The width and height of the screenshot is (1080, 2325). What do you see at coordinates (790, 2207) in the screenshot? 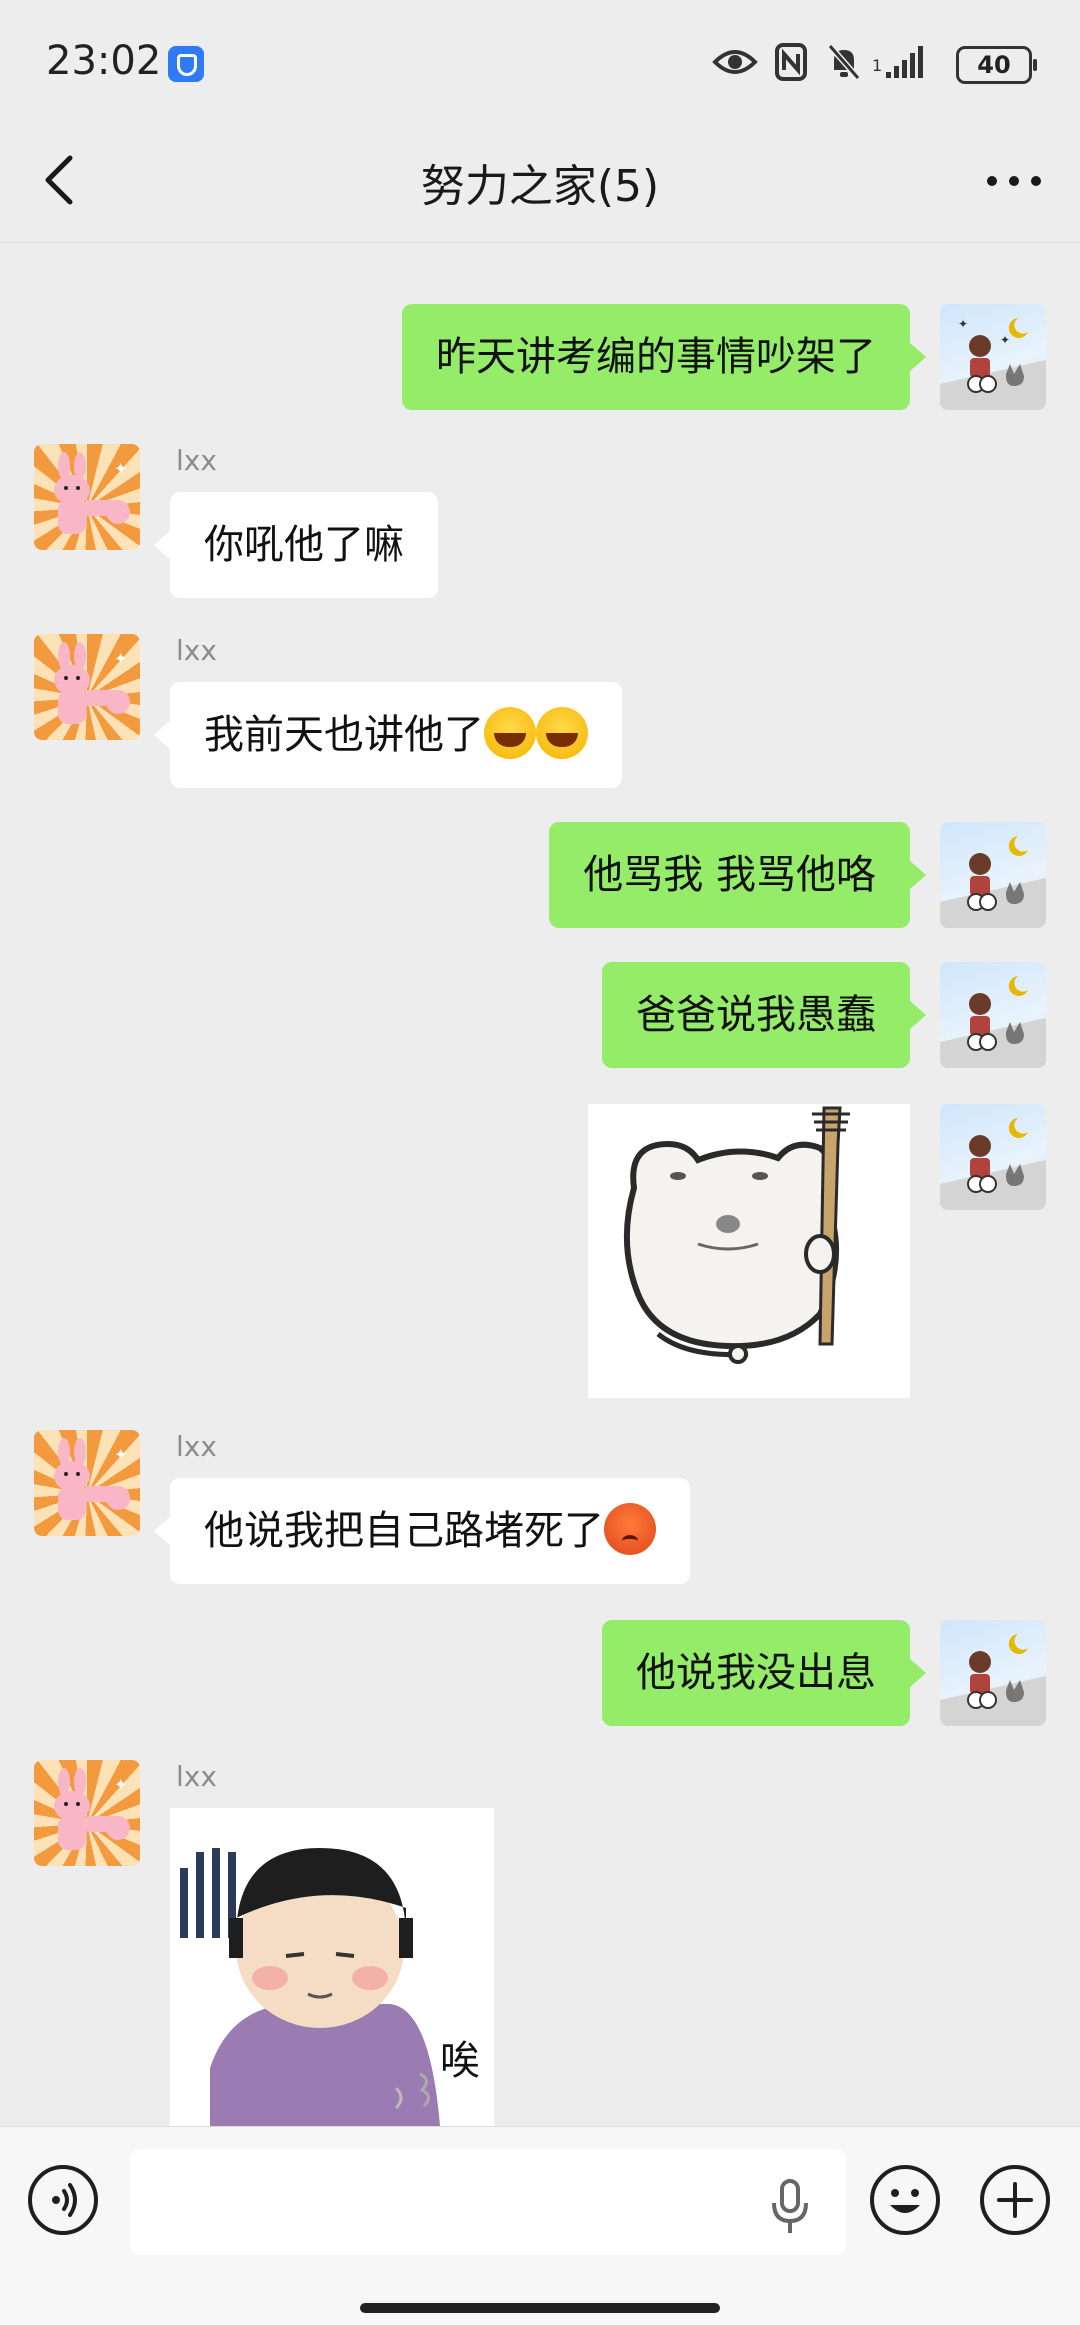
I see `microphone-icon` at bounding box center [790, 2207].